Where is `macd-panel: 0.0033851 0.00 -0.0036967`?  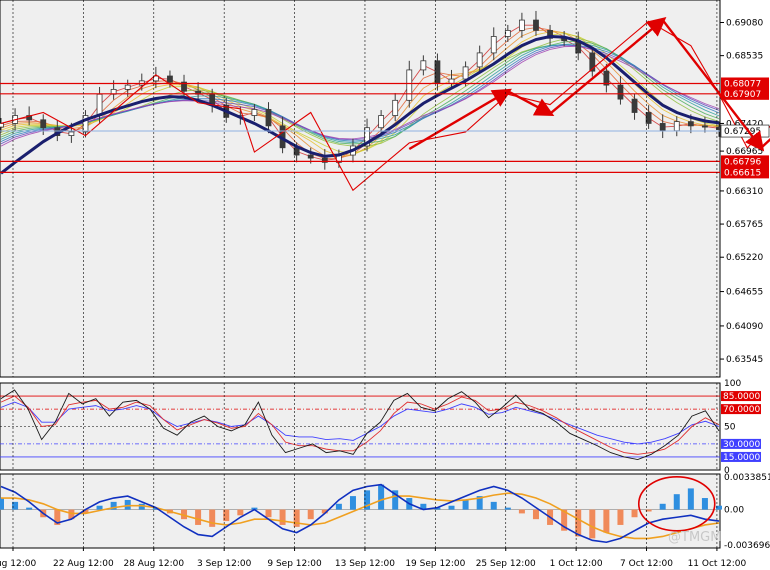 macd-panel: 0.0033851 0.00 -0.0036967 is located at coordinates (385, 512).